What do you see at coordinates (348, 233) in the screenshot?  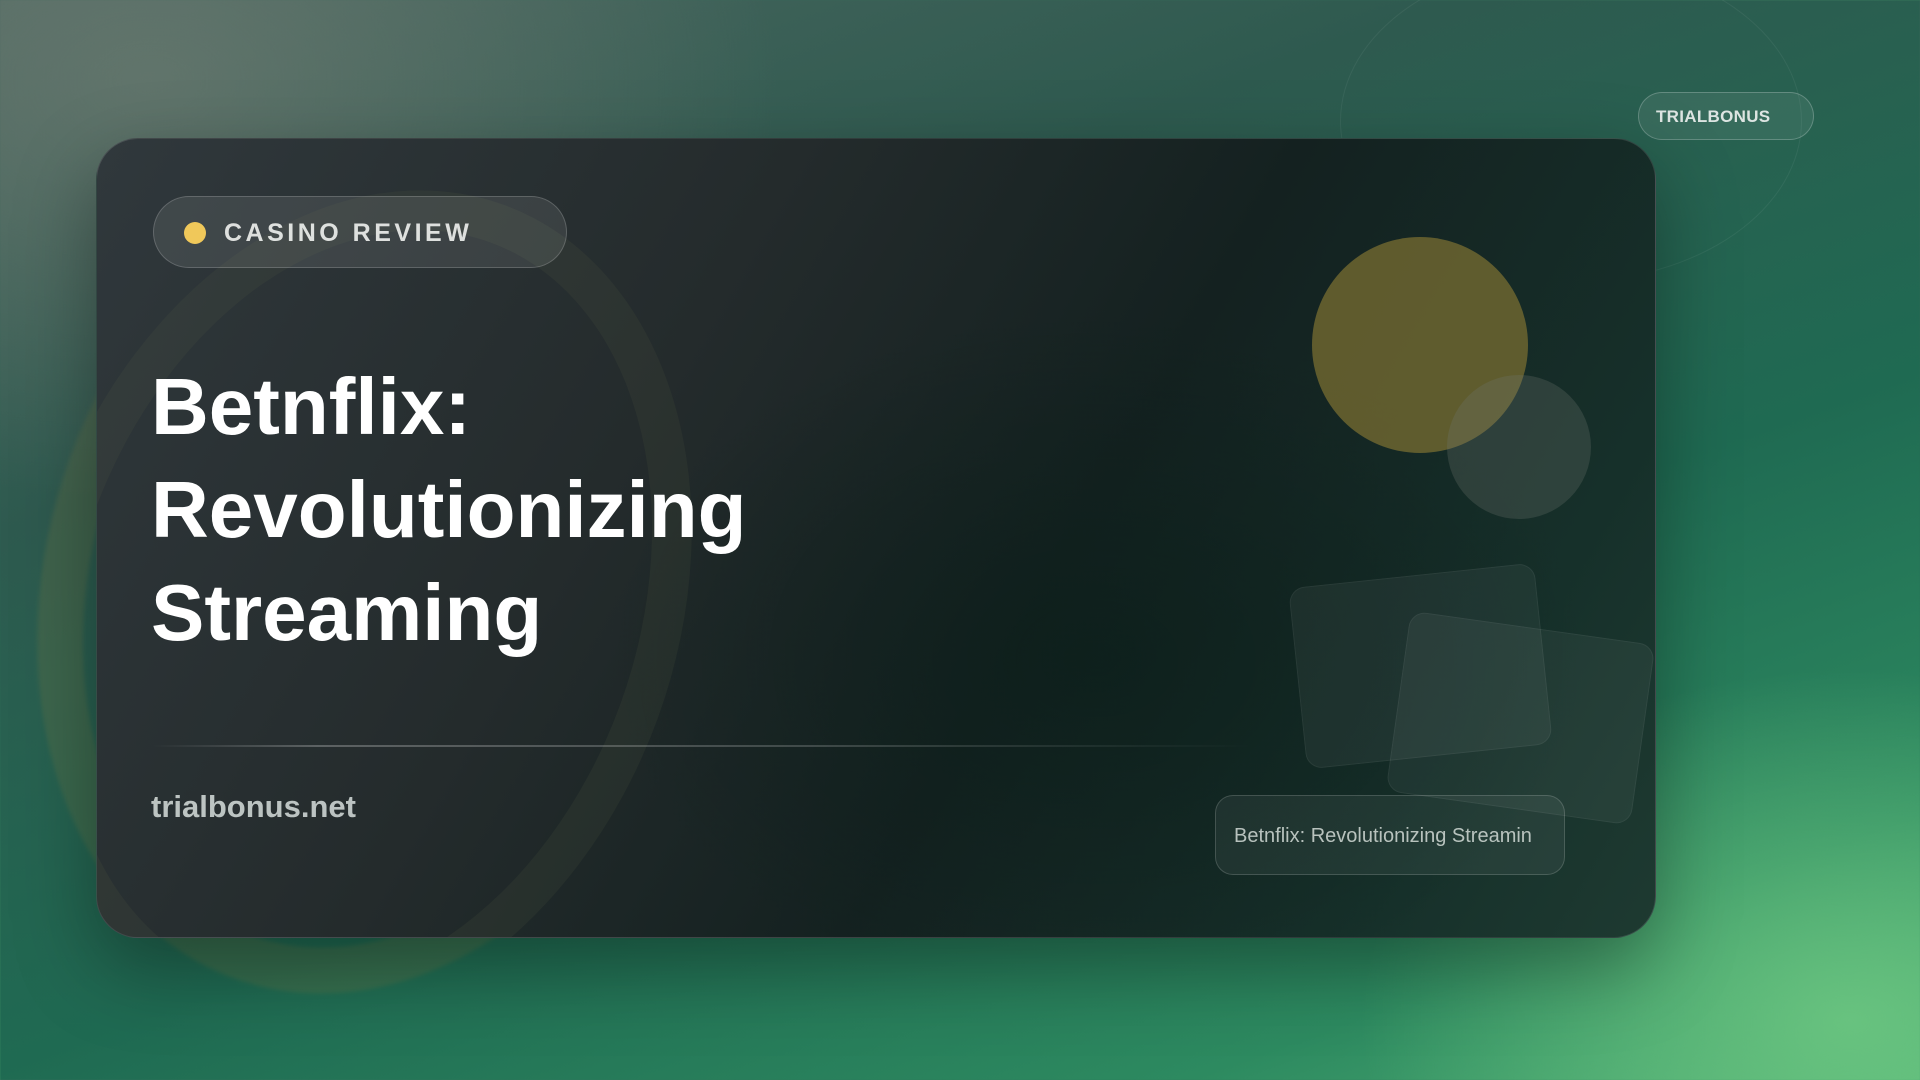 I see `category-label: CASINO REVIEW` at bounding box center [348, 233].